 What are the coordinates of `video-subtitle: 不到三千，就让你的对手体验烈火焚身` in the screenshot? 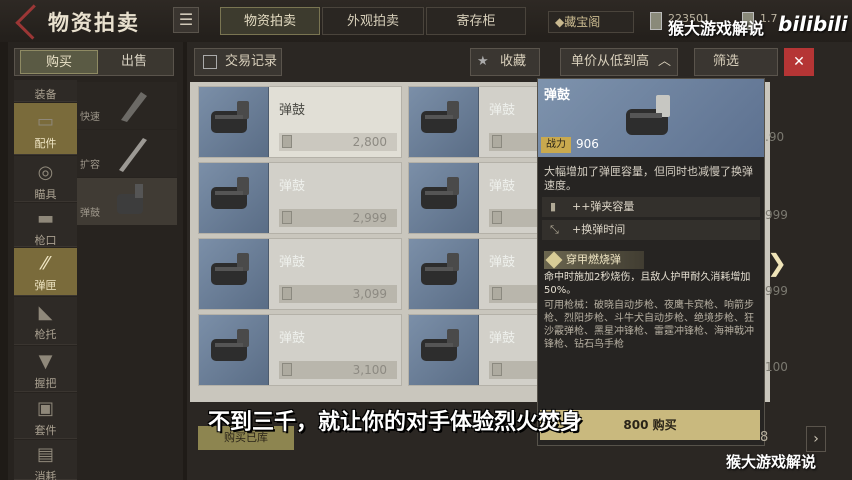 It's located at (395, 422).